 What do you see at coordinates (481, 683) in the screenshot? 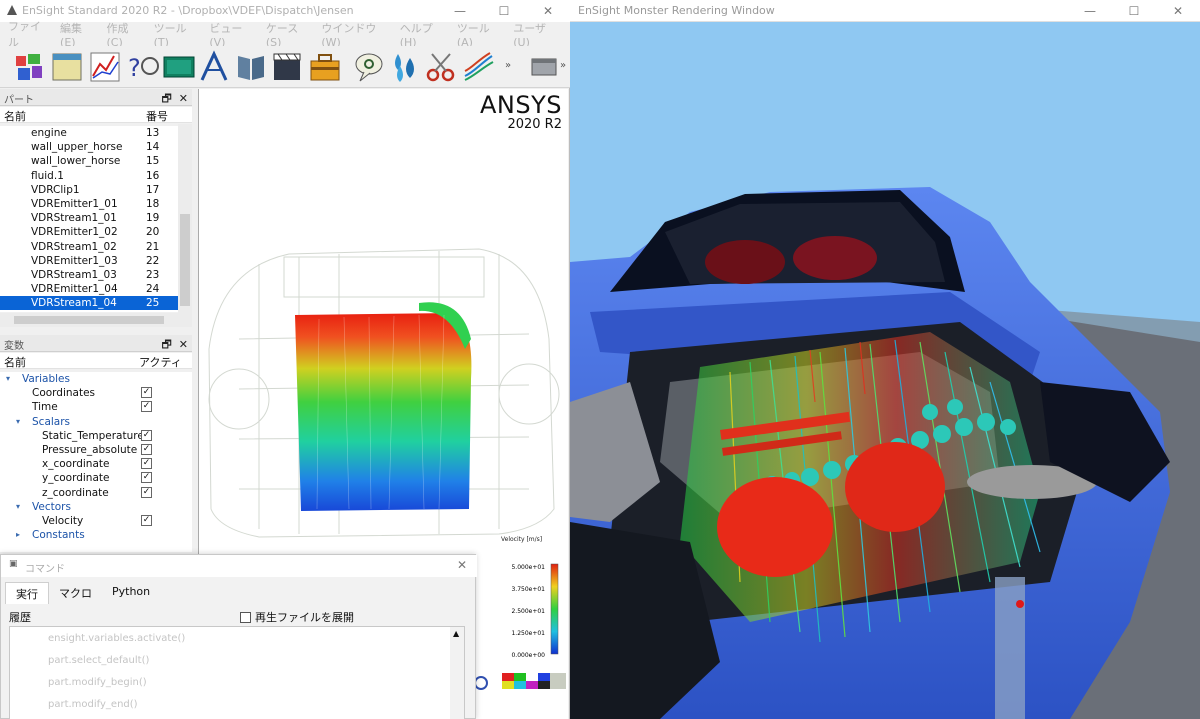
I see `rotate-icon` at bounding box center [481, 683].